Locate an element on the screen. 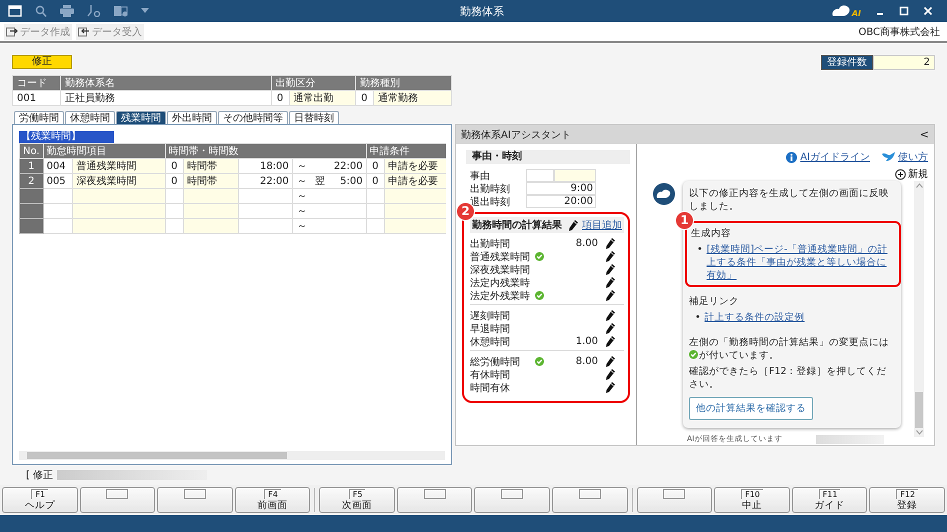 The width and height of the screenshot is (947, 532). scroll-thumb is located at coordinates (919, 410).